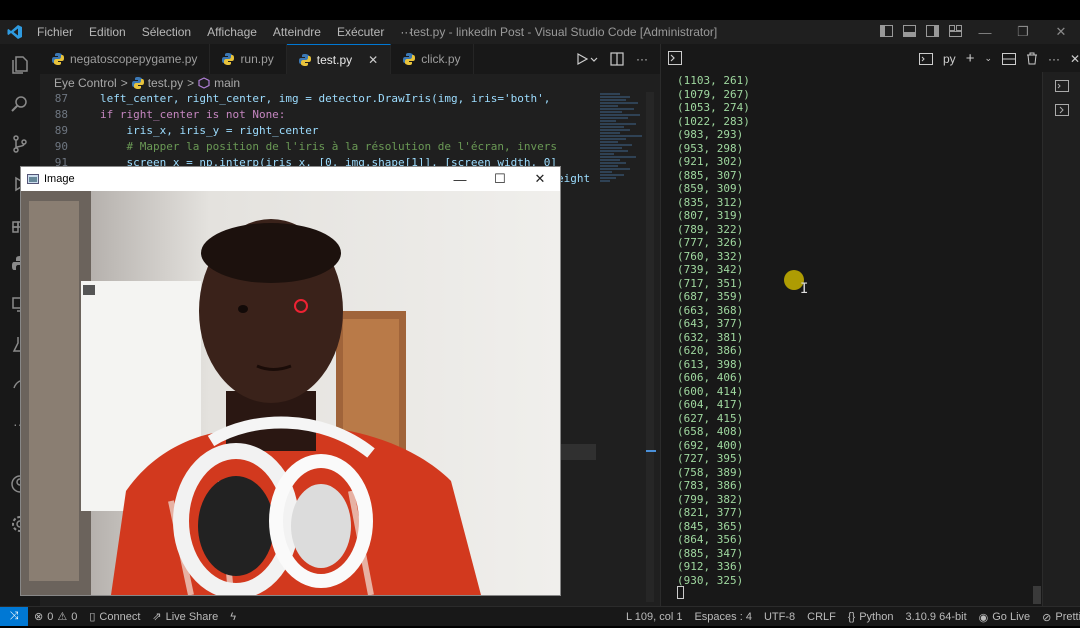 Image resolution: width=1080 pixels, height=628 pixels. Describe the element at coordinates (107, 32) in the screenshot. I see `menu-edition: Edition` at that location.